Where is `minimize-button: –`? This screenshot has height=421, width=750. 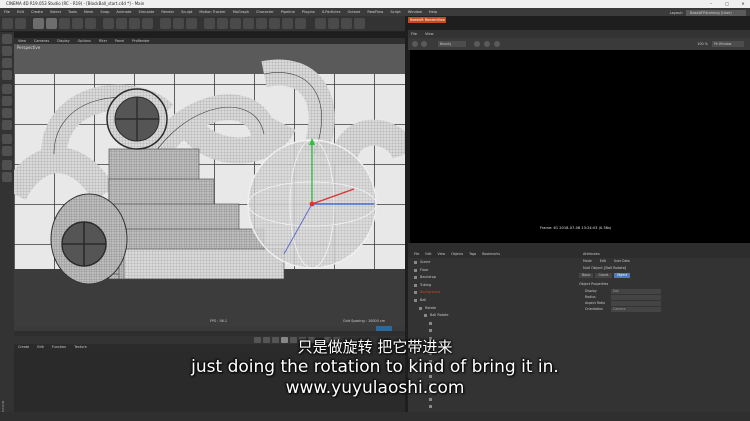
minimize-button: – is located at coordinates (711, 4).